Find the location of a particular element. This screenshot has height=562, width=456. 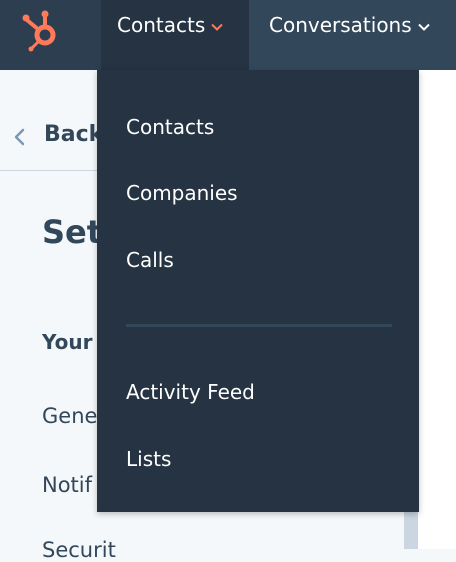

menu-divider is located at coordinates (259, 325).